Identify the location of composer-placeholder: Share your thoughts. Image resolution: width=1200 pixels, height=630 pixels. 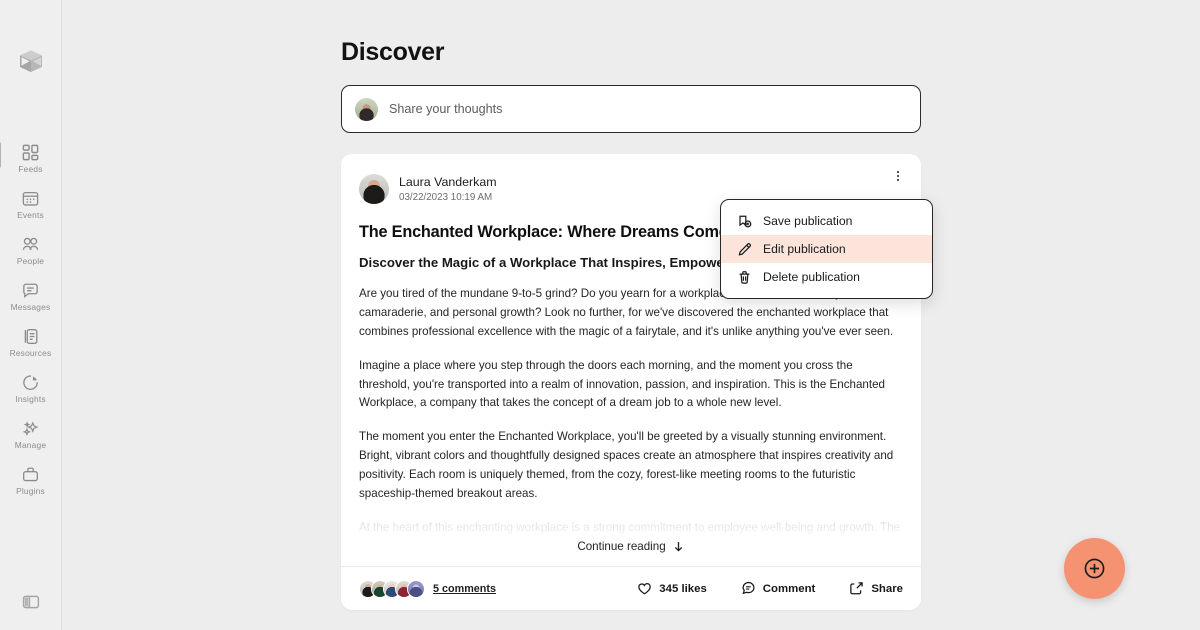
(446, 109).